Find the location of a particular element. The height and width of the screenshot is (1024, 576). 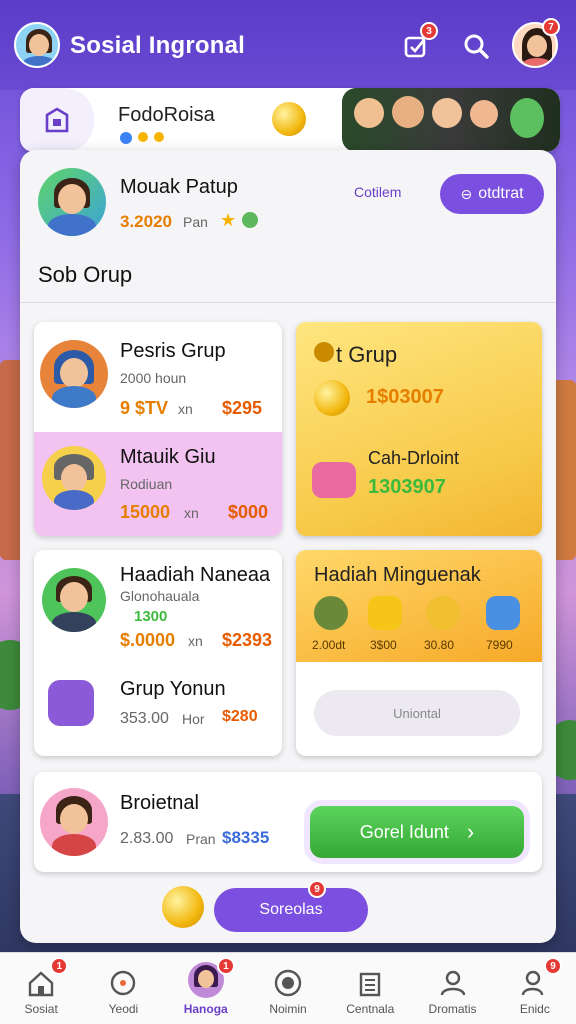

nav-item-hanoga: 1 Hanoga is located at coordinates (206, 988).